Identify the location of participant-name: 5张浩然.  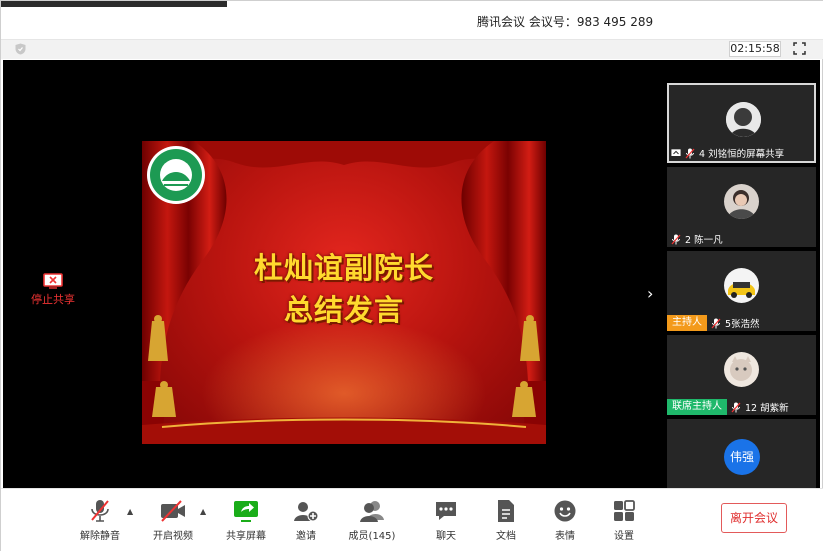
(742, 324).